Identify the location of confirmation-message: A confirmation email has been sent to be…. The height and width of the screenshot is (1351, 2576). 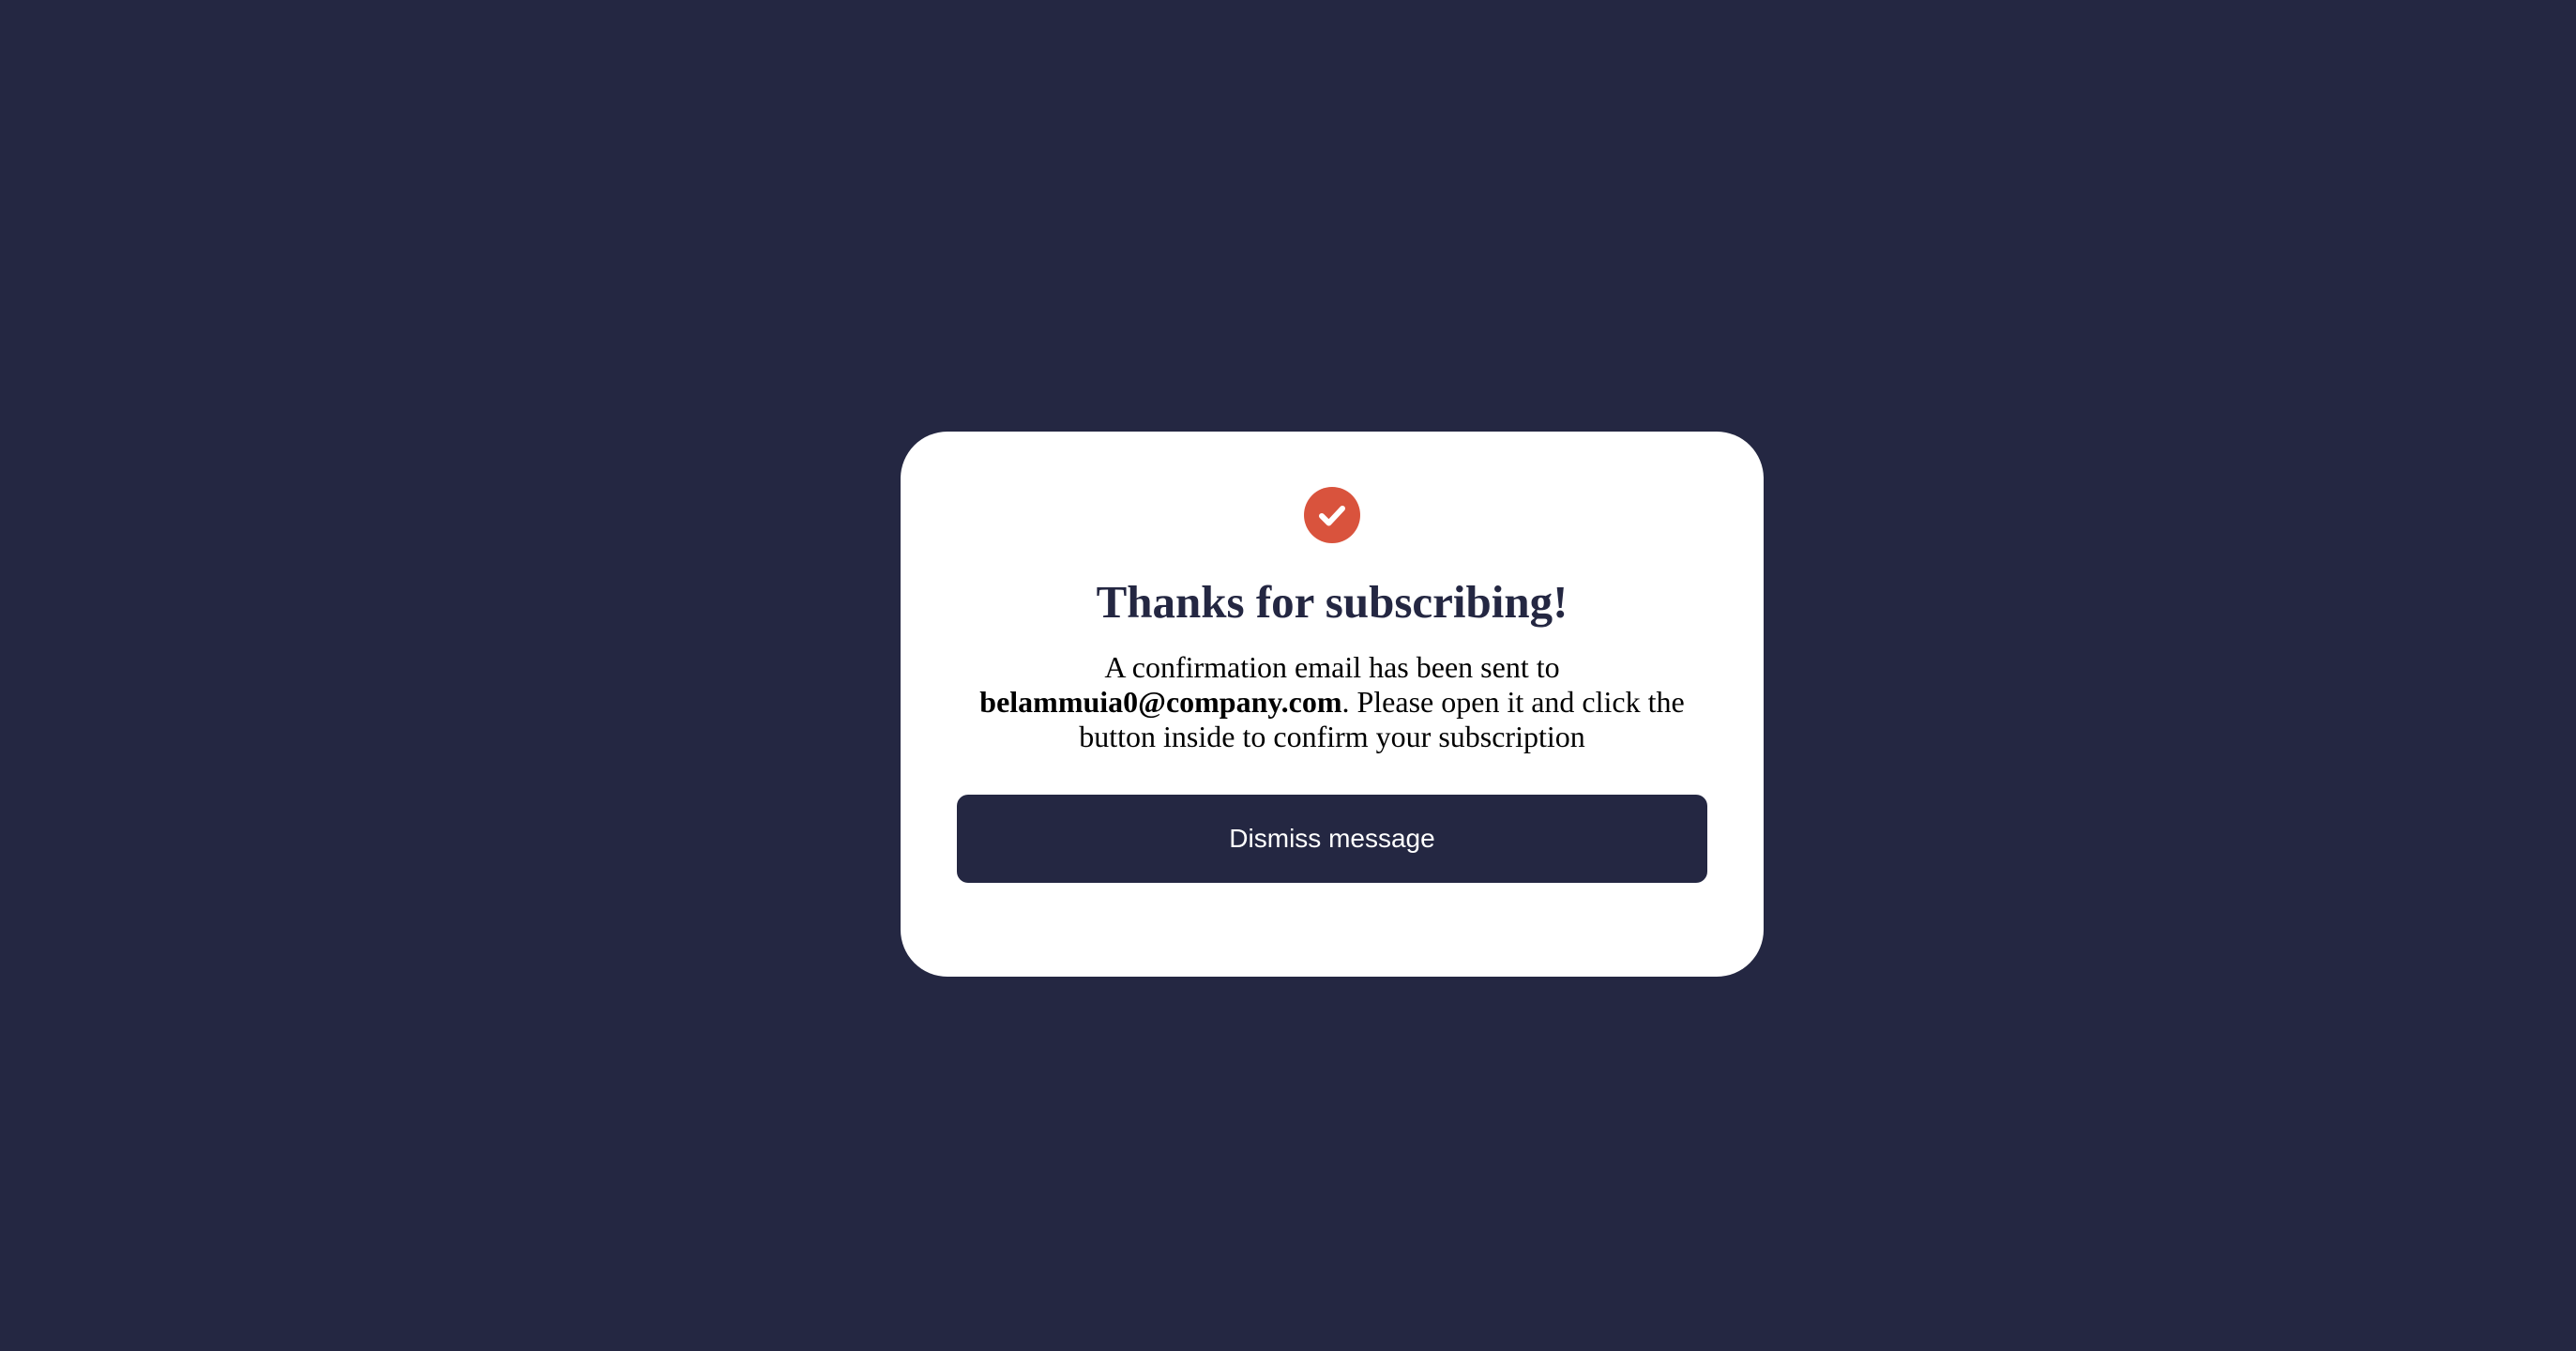
(1332, 702).